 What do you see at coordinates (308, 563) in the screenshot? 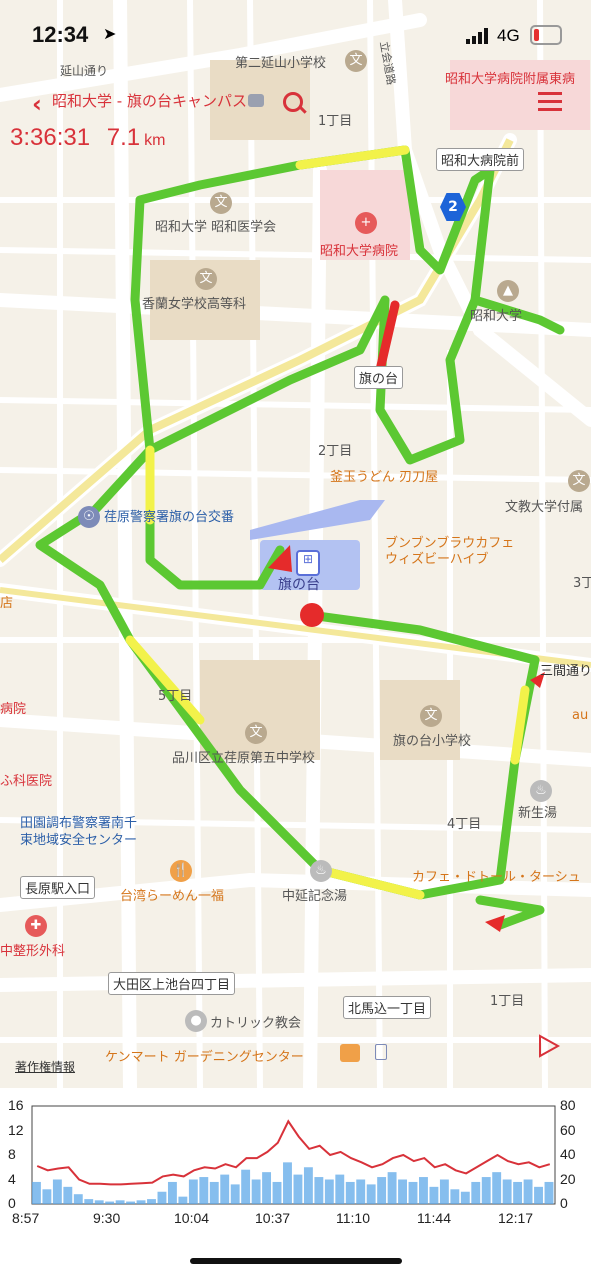
I see `train-station-icon: ⊞` at bounding box center [308, 563].